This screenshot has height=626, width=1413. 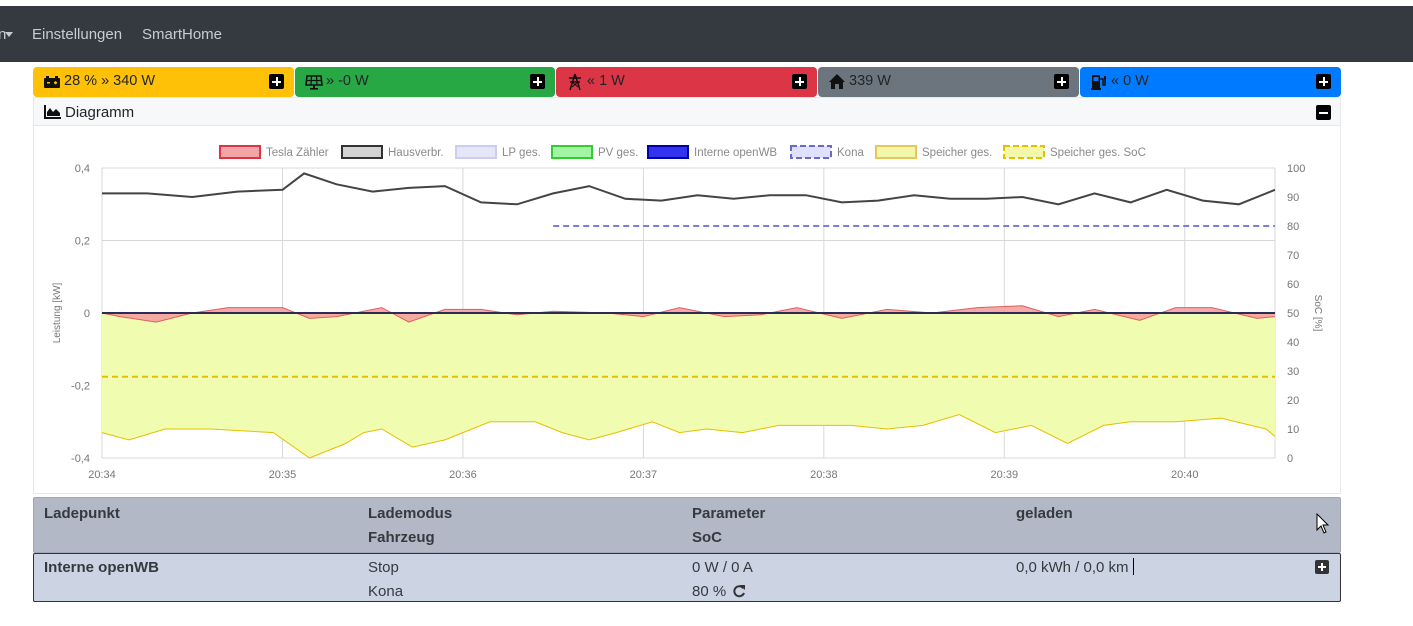 I want to click on chargepoint-status-card: « 0 W, so click(x=1210, y=82).